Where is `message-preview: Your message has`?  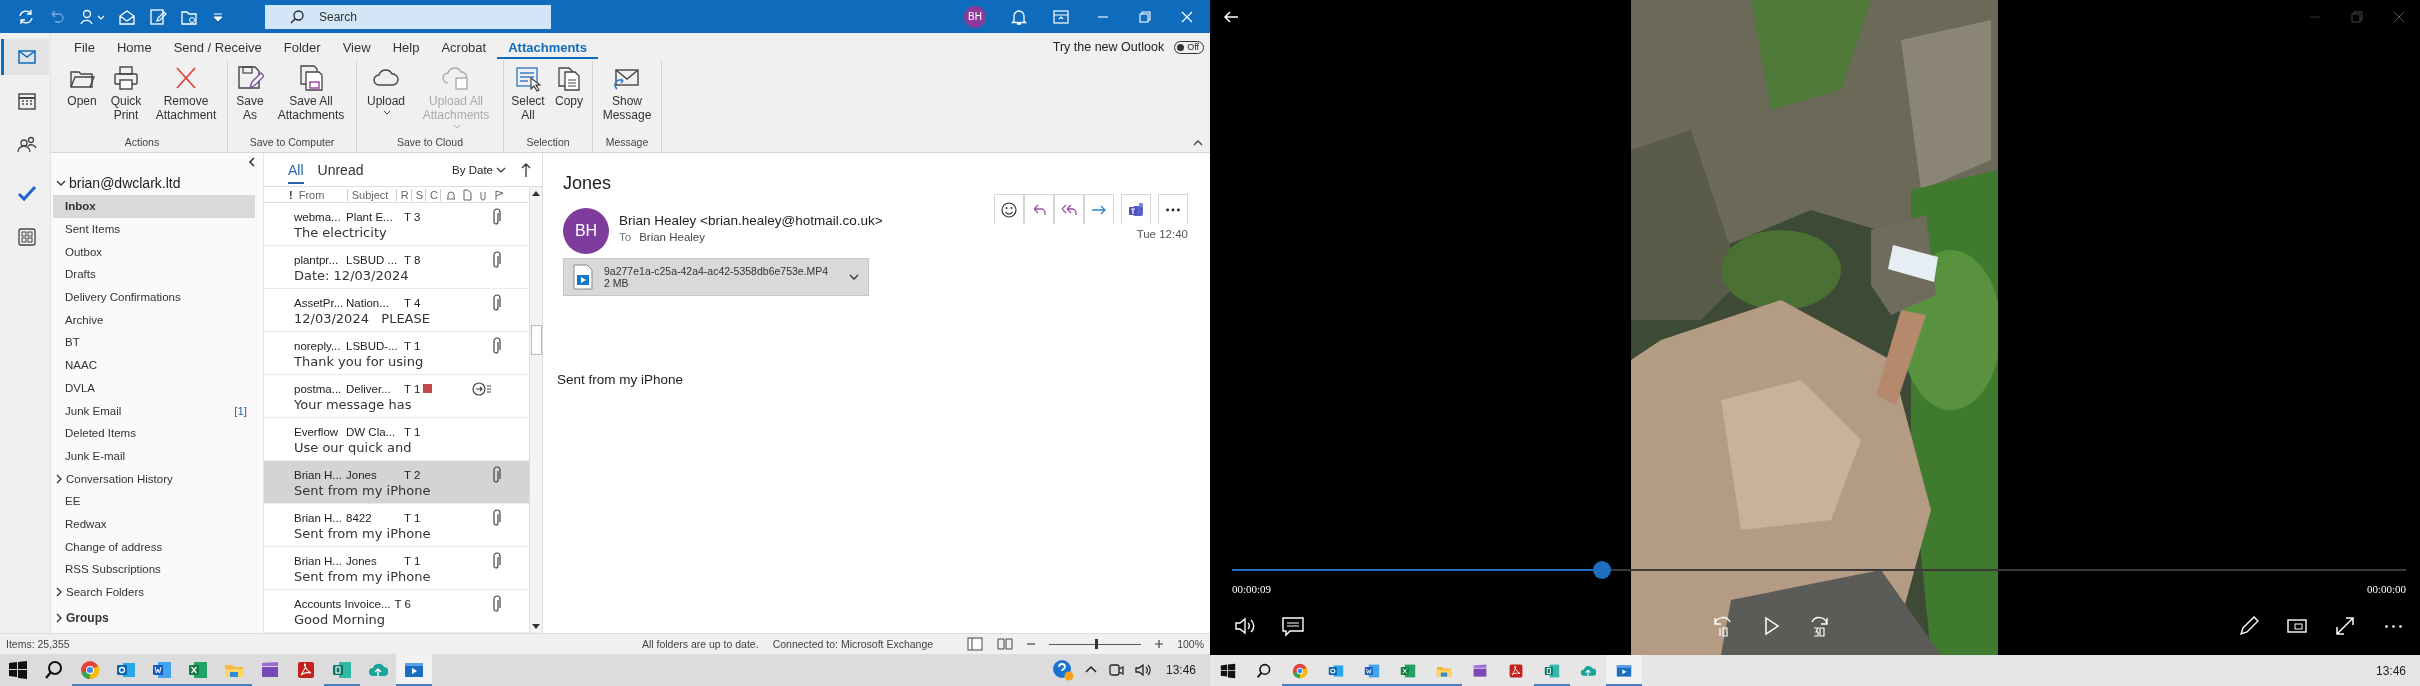
message-preview: Your message has is located at coordinates (353, 404).